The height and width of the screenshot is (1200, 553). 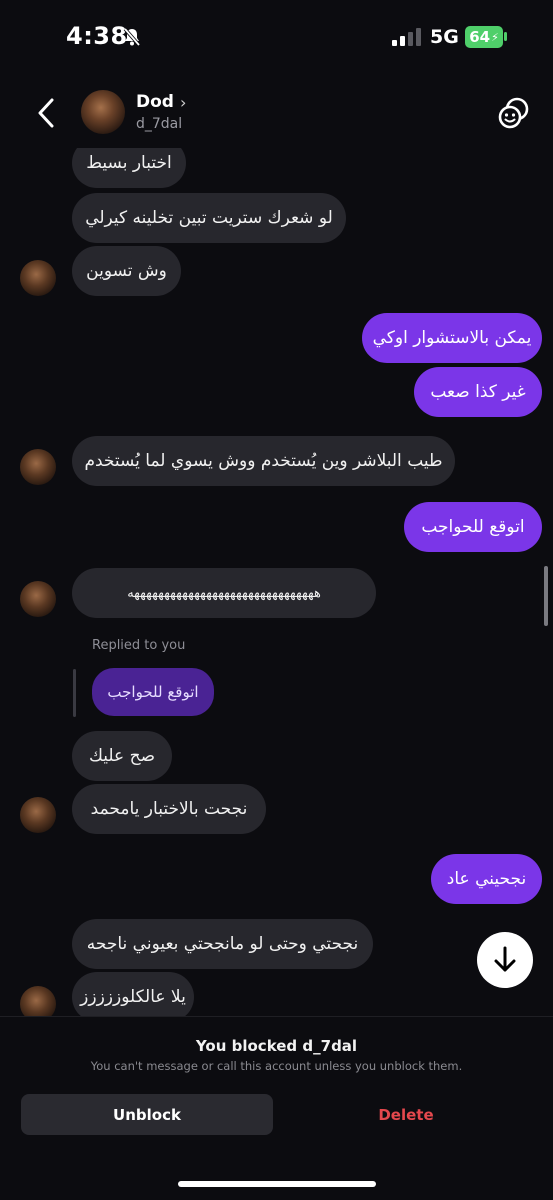 I want to click on message-bubble-received: نجحتي وحتى لو مانجحتي بعيوني ناجحه, so click(x=222, y=944).